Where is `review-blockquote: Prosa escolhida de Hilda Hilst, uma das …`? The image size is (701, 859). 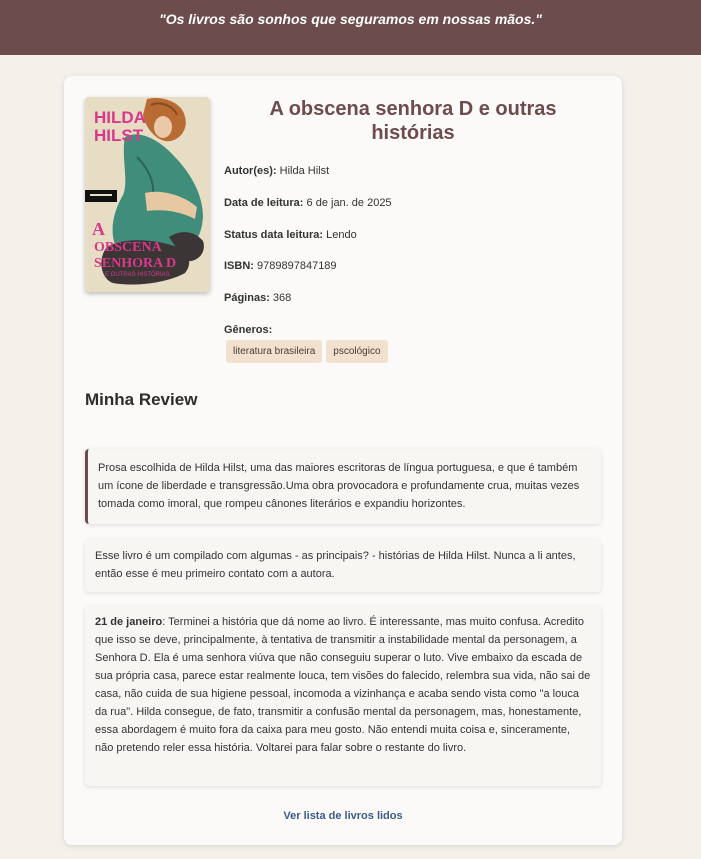
review-blockquote: Prosa escolhida de Hilda Hilst, uma das … is located at coordinates (343, 486).